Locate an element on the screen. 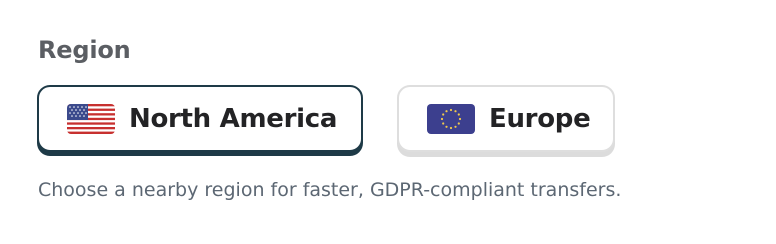 The height and width of the screenshot is (244, 776). region-option-label: Europe is located at coordinates (540, 118).